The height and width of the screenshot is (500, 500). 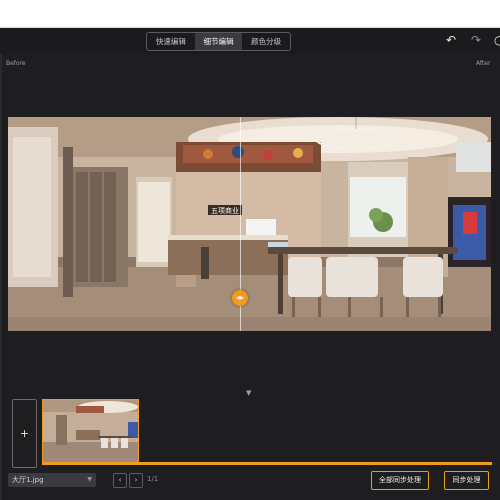 What do you see at coordinates (451, 40) in the screenshot?
I see `undo-icon: ↶` at bounding box center [451, 40].